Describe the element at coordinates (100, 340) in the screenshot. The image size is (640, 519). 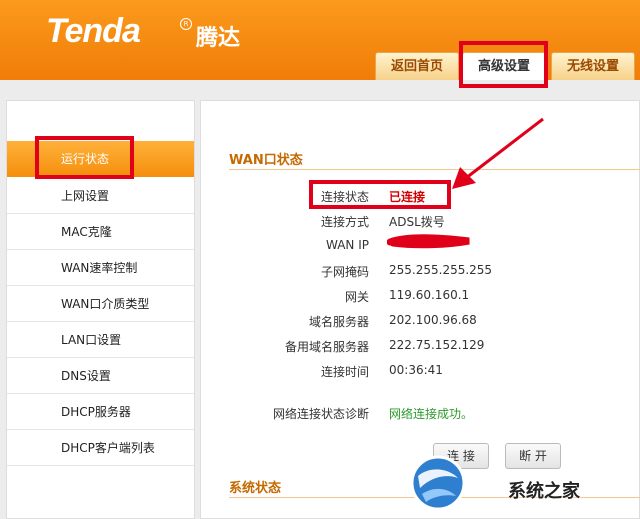
I see `sidebar-item-lan: LAN口设置` at that location.